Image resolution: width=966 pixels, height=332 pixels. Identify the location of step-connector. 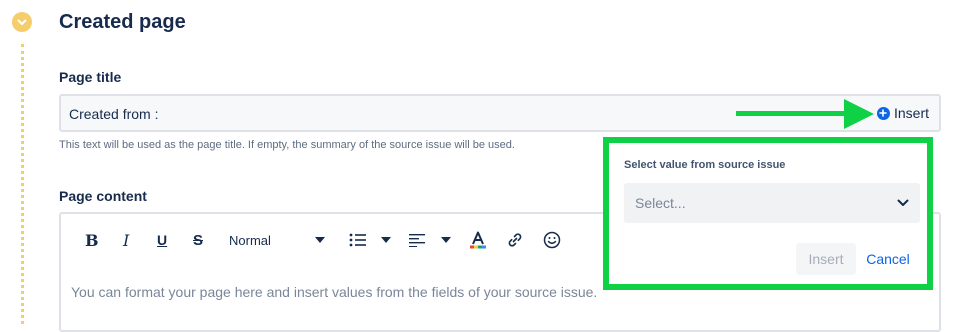
(22, 184).